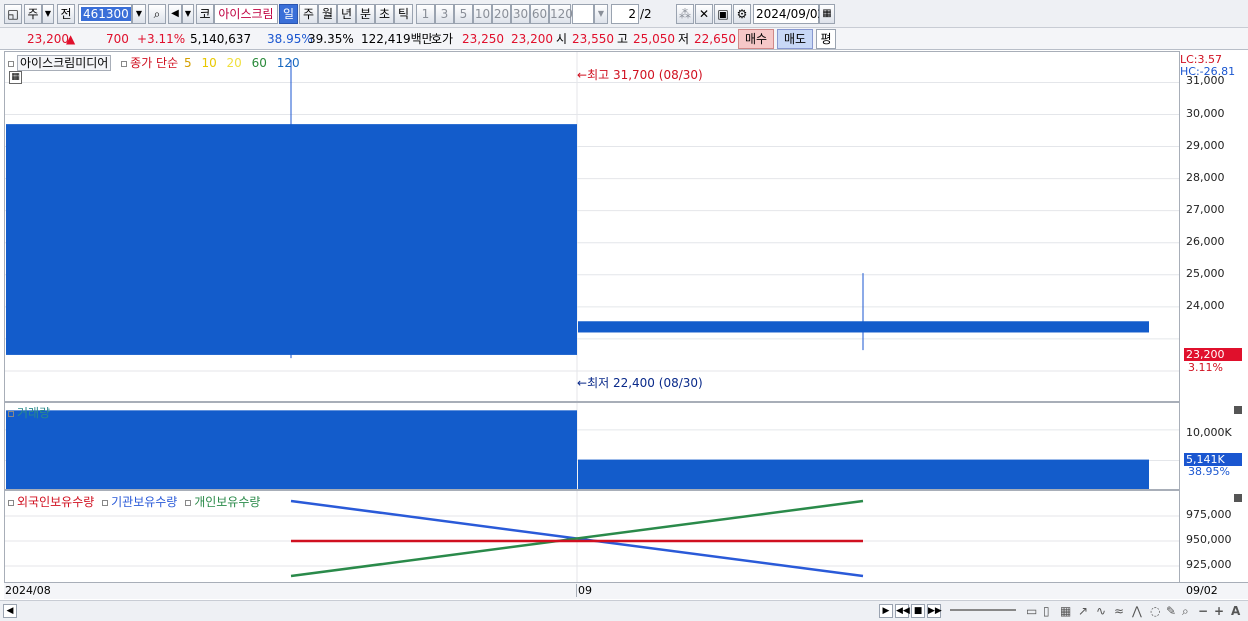 The width and height of the screenshot is (1248, 621). What do you see at coordinates (397, 39) in the screenshot?
I see `trade-amount: 122,419백만` at bounding box center [397, 39].